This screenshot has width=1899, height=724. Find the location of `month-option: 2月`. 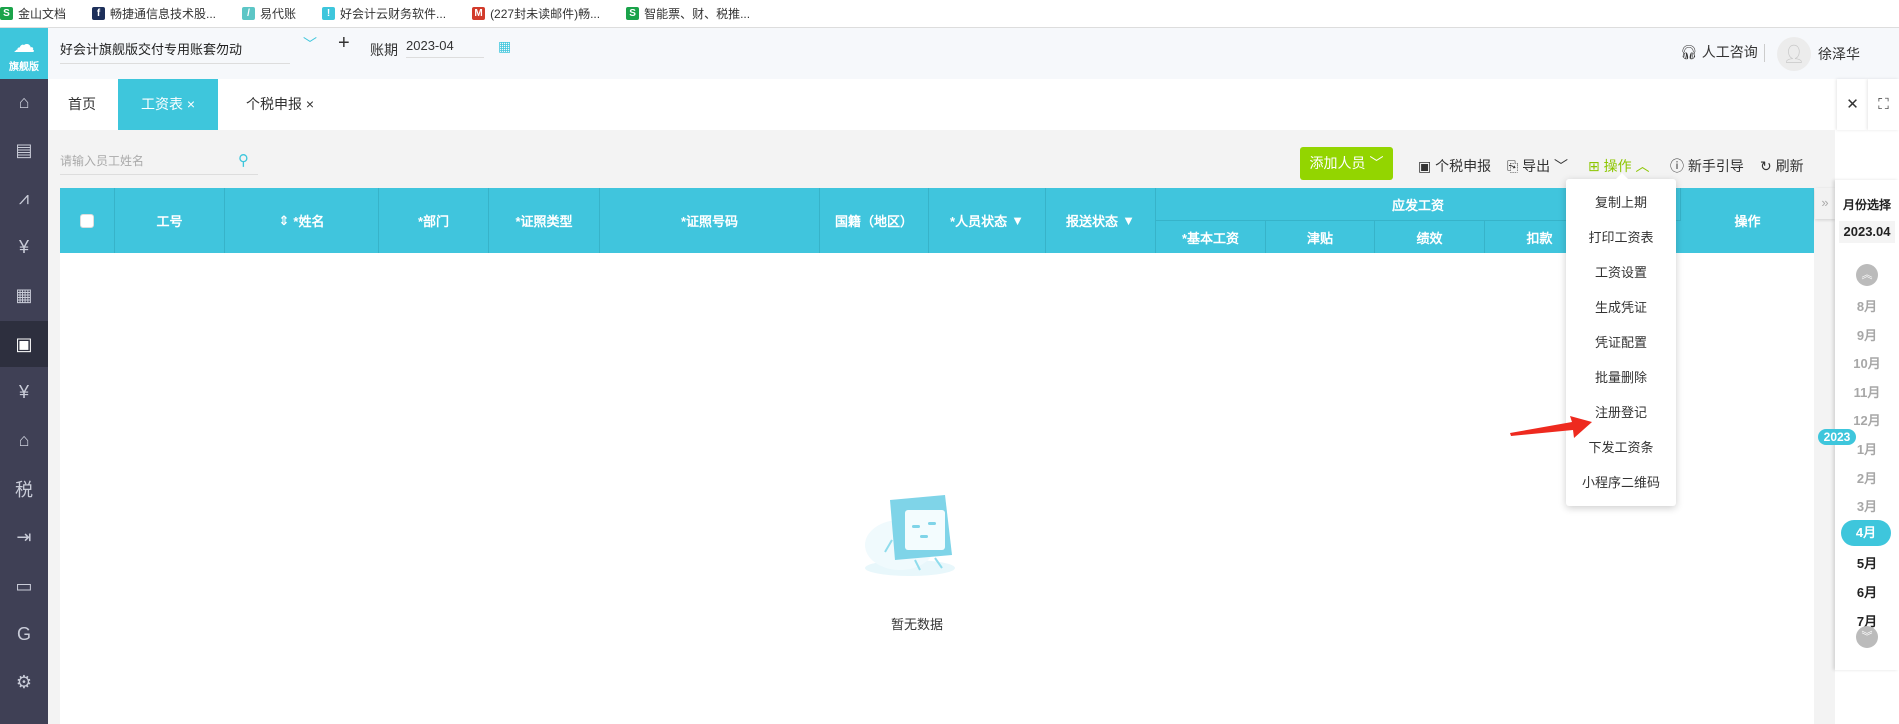

month-option: 2月 is located at coordinates (1867, 477).